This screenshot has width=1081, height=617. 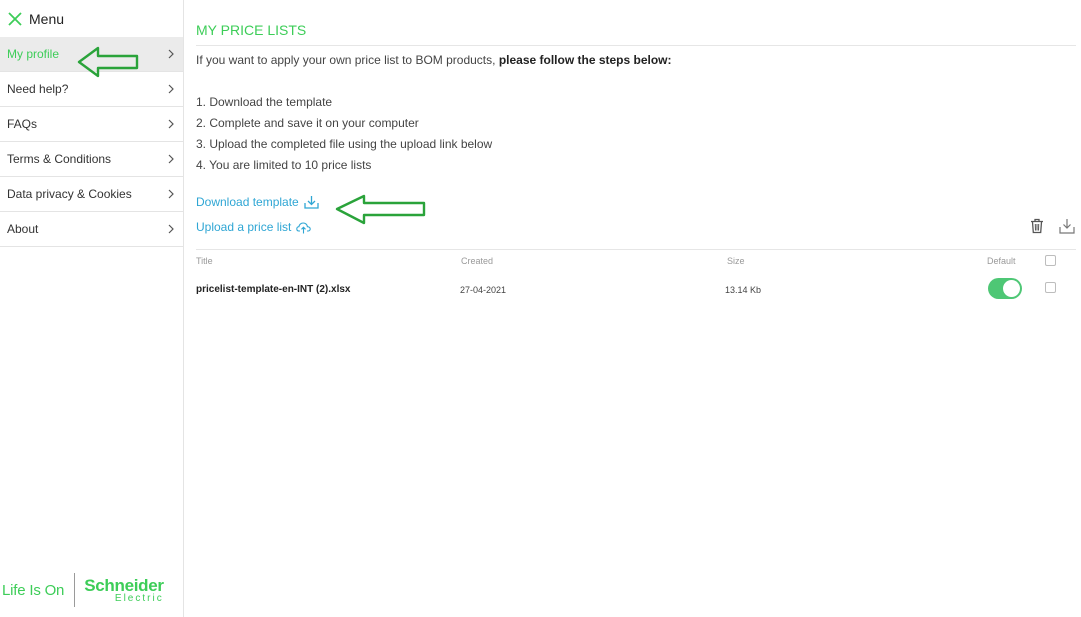 What do you see at coordinates (38, 89) in the screenshot?
I see `sidebar-item-label: Need help?` at bounding box center [38, 89].